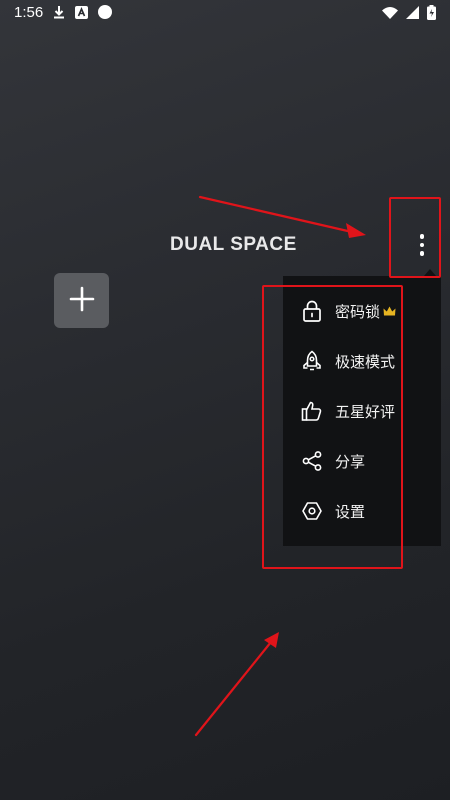 This screenshot has height=800, width=450. What do you see at coordinates (332, 427) in the screenshot?
I see `highlight-box-menu` at bounding box center [332, 427].